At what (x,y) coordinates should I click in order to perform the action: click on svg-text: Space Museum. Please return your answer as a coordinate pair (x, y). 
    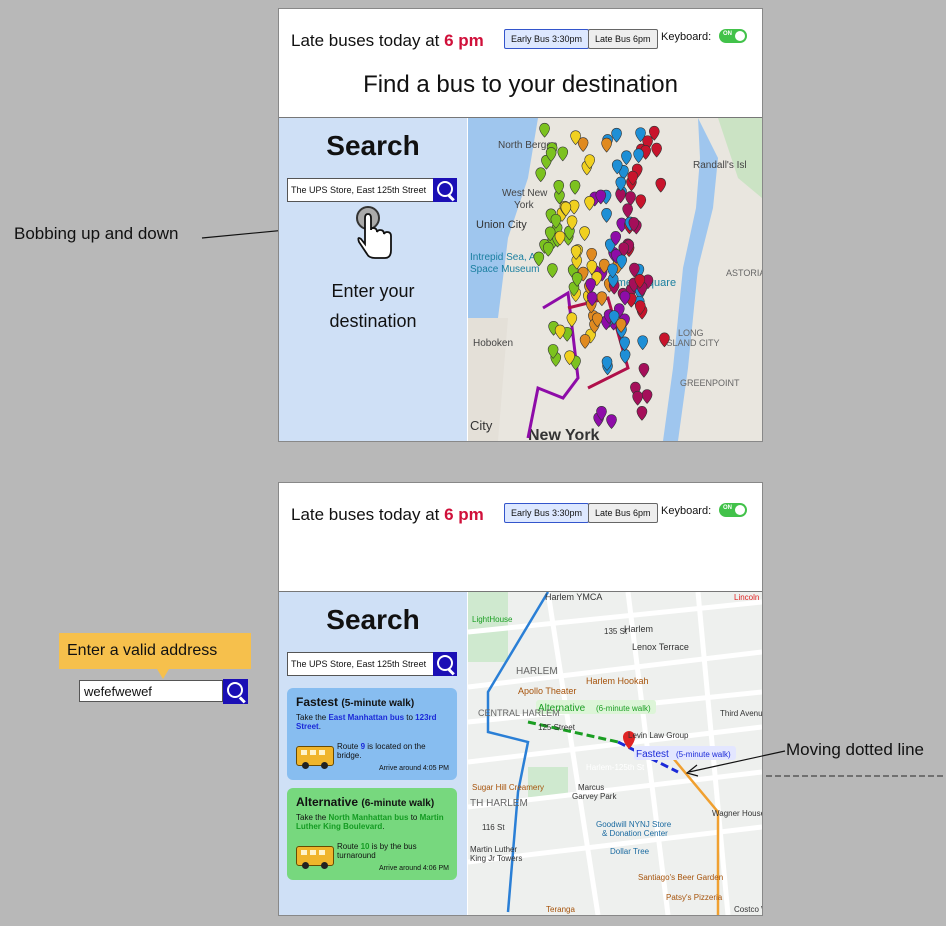
    Looking at the image, I should click on (504, 269).